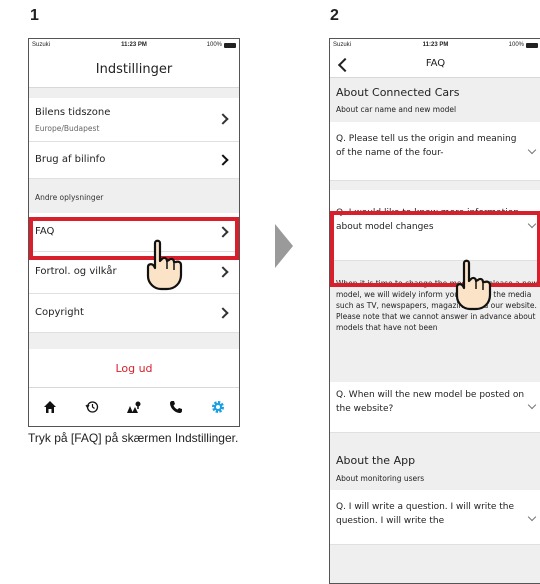  I want to click on logout-button: Log ud, so click(134, 368).